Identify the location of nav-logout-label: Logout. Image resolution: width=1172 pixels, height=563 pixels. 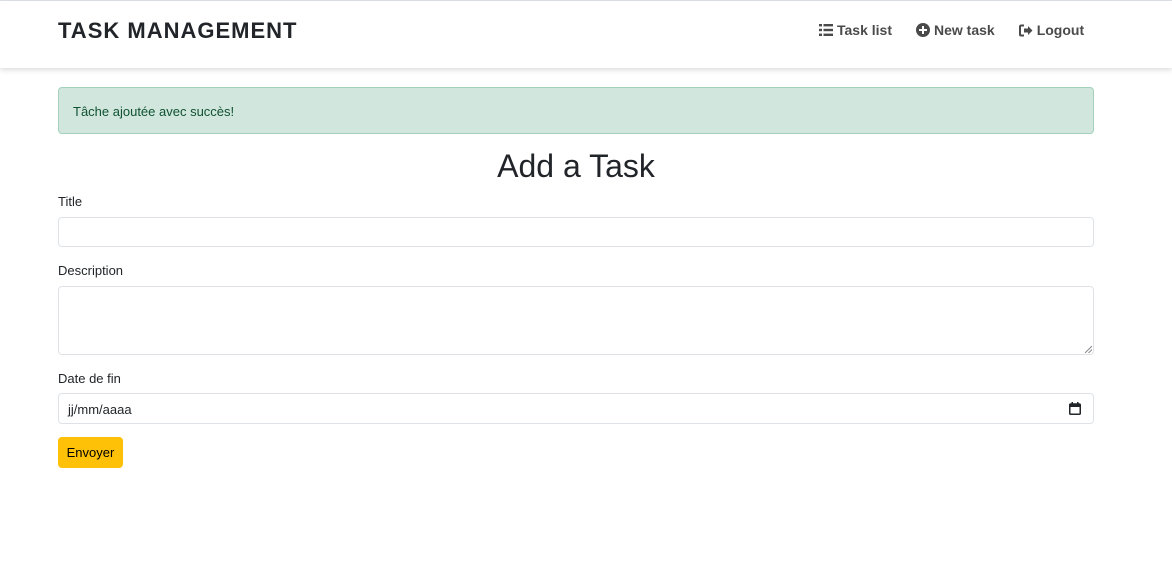
(1060, 30).